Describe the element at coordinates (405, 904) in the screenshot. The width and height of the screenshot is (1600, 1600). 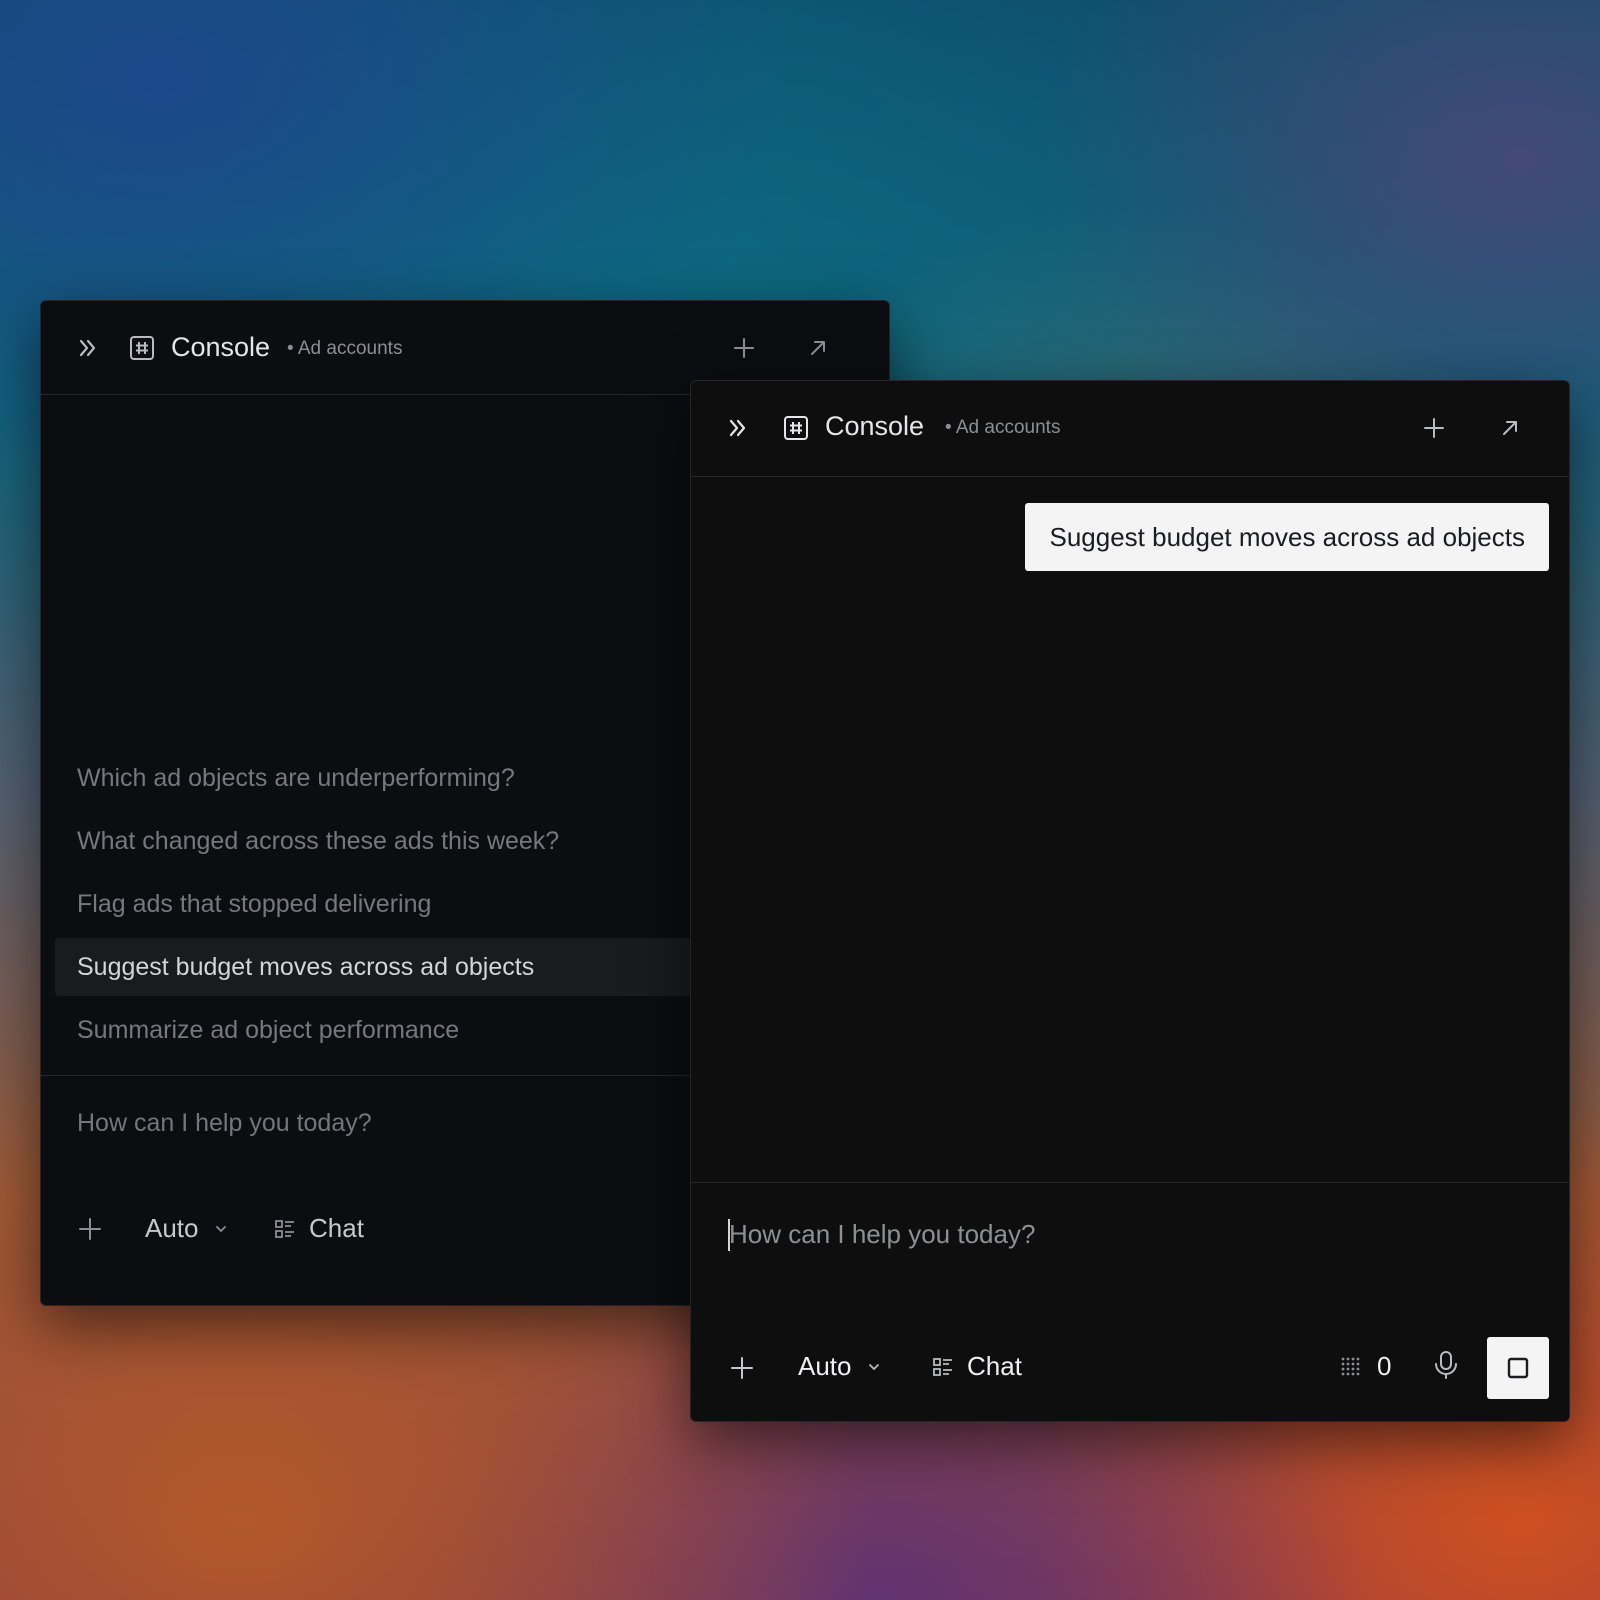
I see `suggestion-item: Flag ads that stopped delivering` at that location.